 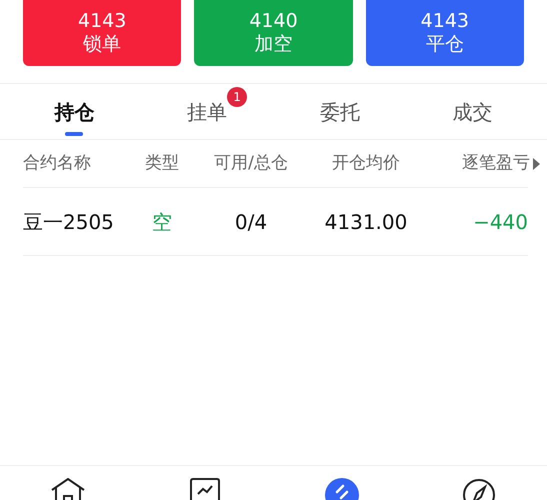 What do you see at coordinates (162, 163) in the screenshot?
I see `column-header: 类型` at bounding box center [162, 163].